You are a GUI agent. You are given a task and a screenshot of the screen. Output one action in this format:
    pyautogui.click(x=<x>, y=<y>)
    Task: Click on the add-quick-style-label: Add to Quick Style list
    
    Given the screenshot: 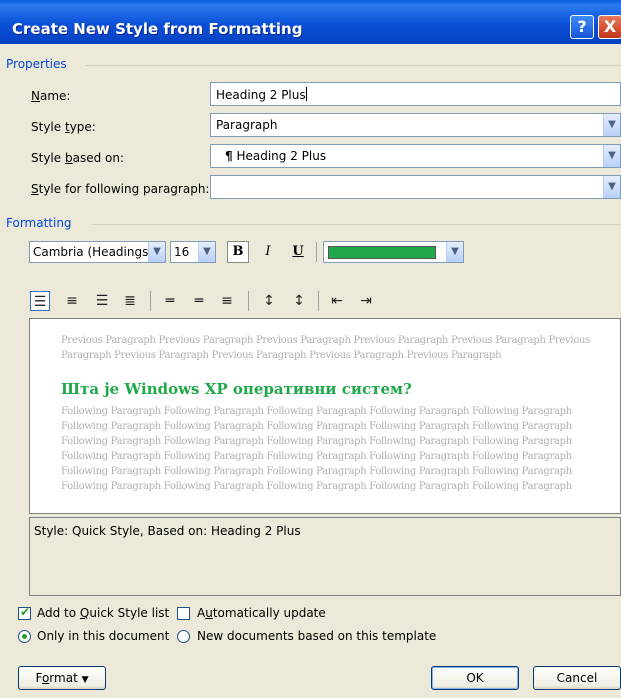 What is the action you would take?
    pyautogui.click(x=103, y=613)
    